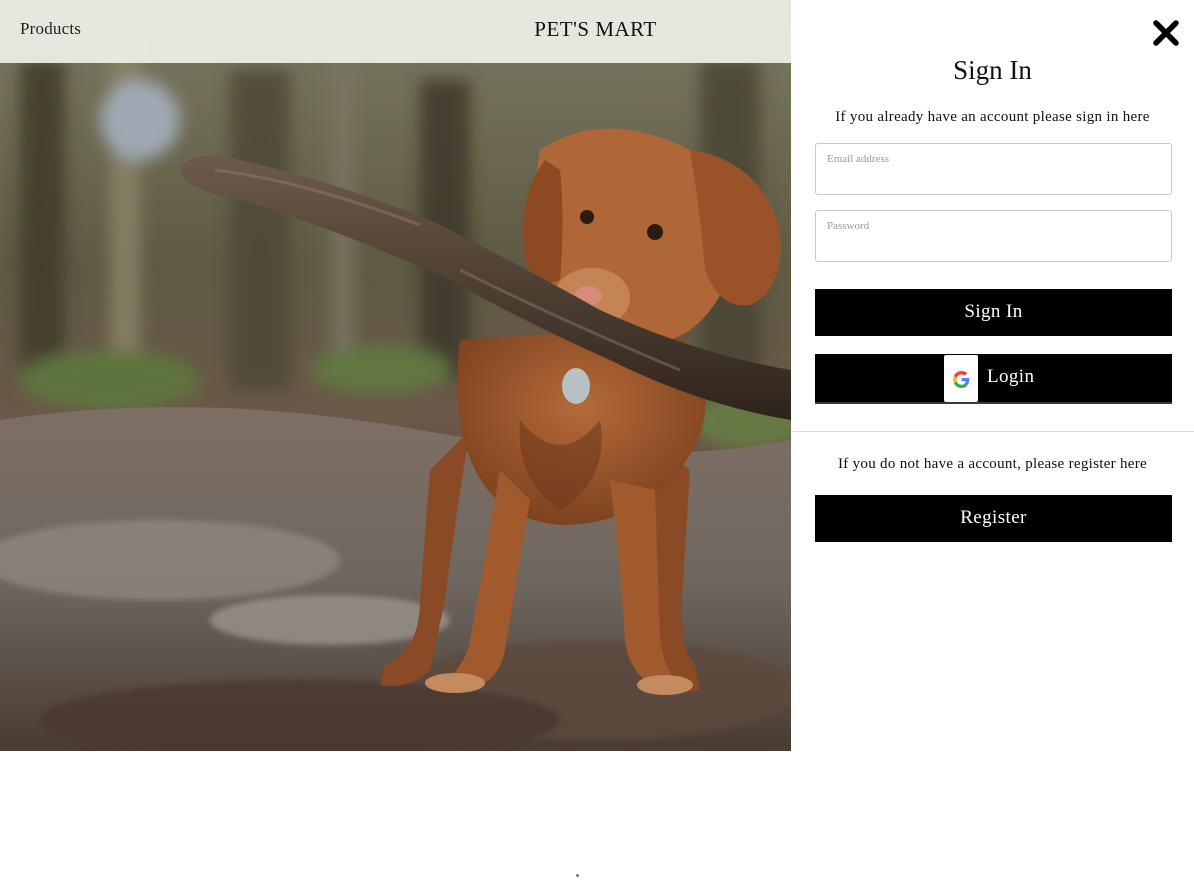  What do you see at coordinates (993, 518) in the screenshot?
I see `register-button: Register` at bounding box center [993, 518].